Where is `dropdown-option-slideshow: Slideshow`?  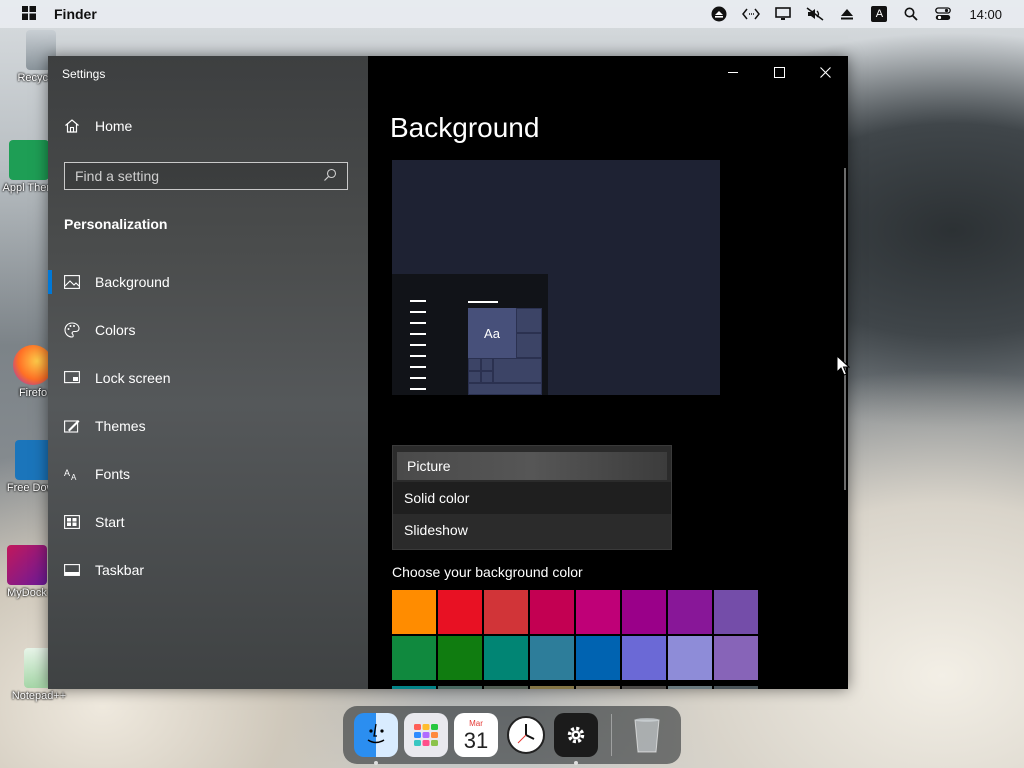
dropdown-option-slideshow: Slideshow is located at coordinates (532, 530).